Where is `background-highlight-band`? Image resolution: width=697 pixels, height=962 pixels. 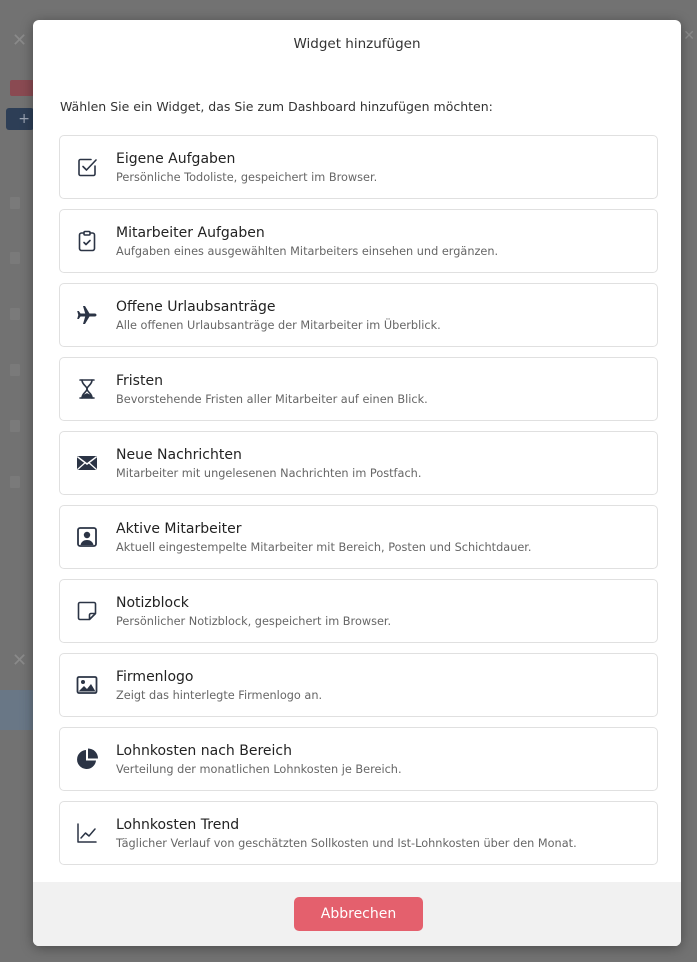
background-highlight-band is located at coordinates (17, 710).